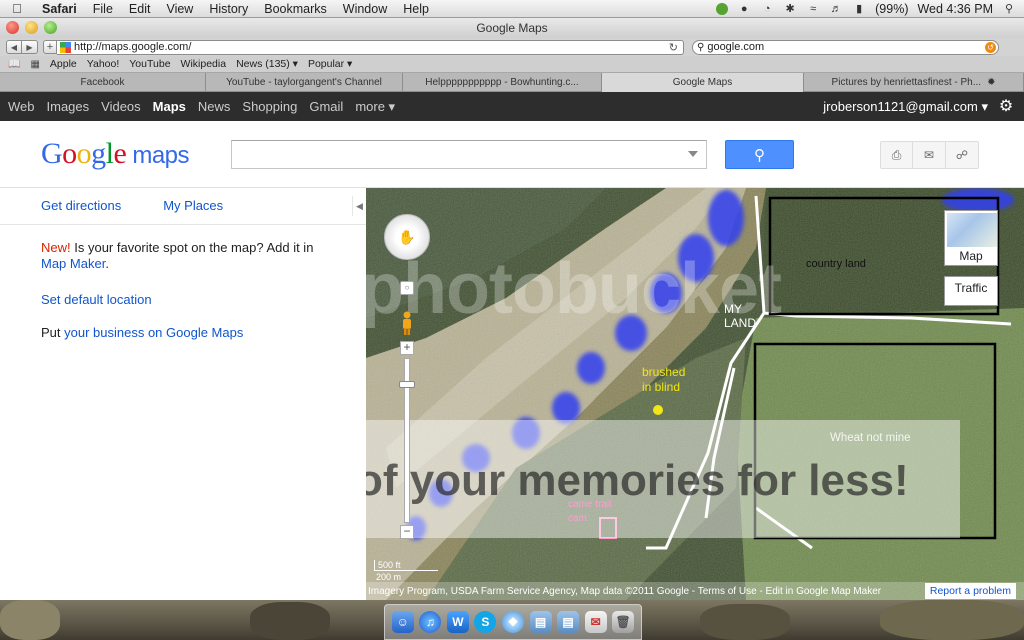 This screenshot has height=640, width=1024. What do you see at coordinates (103, 64) in the screenshot?
I see `bookmark-yahoo: Yahoo!` at bounding box center [103, 64].